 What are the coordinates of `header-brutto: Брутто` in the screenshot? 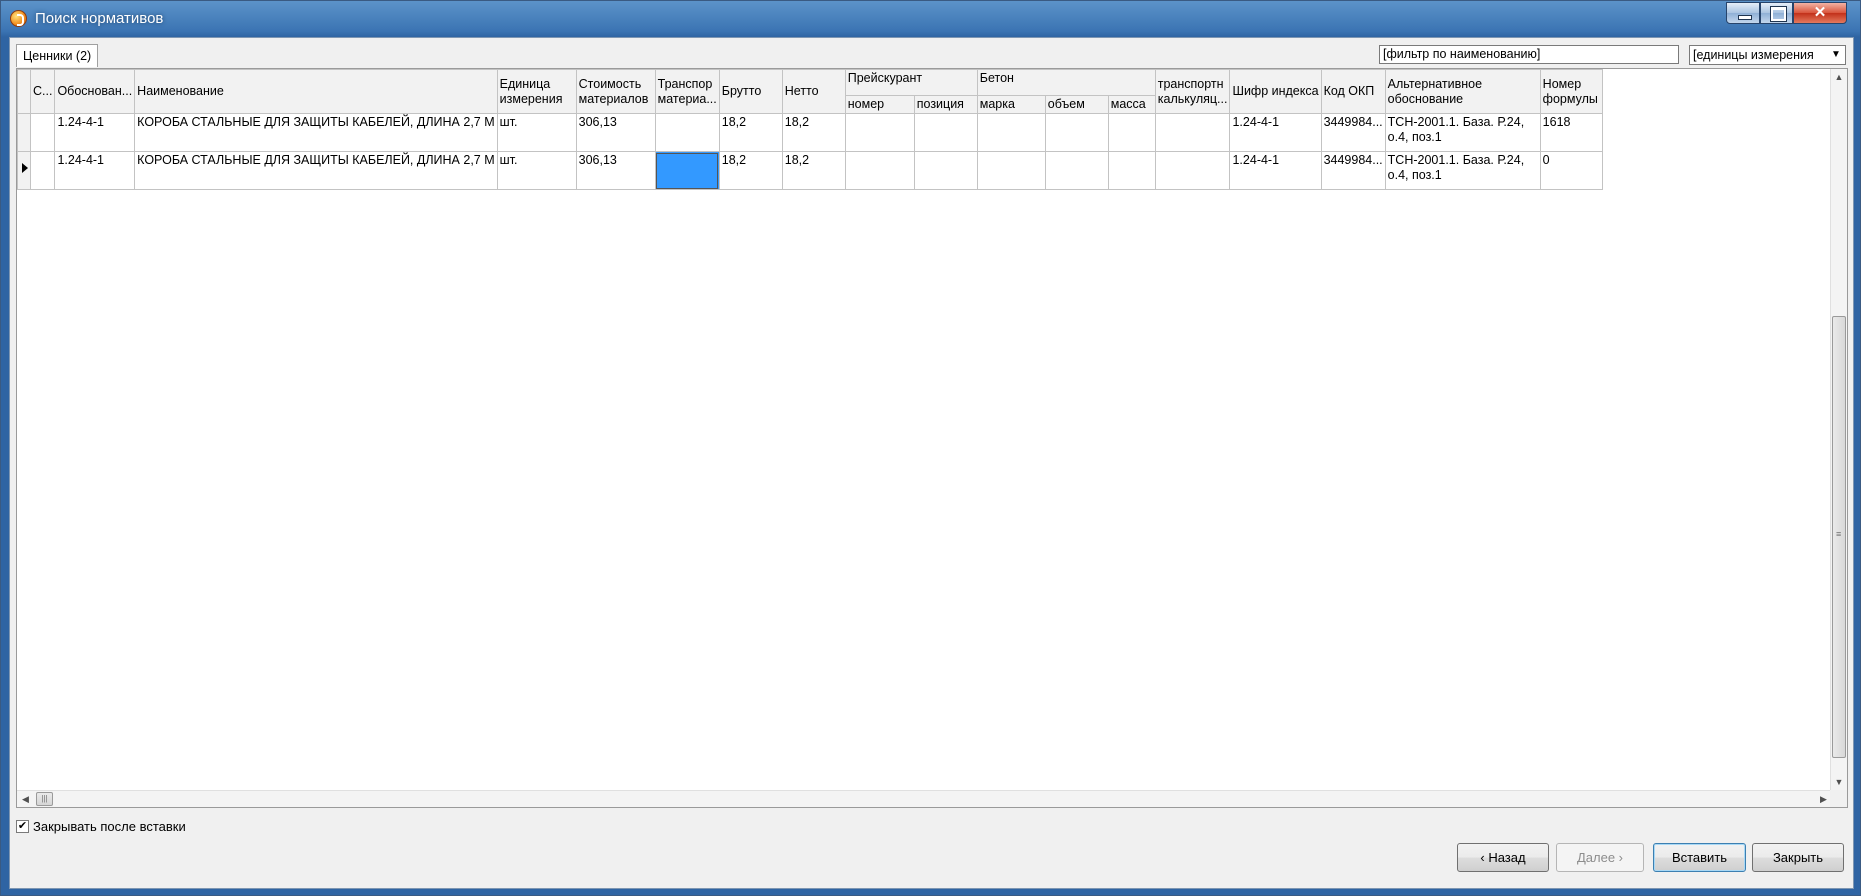 It's located at (750, 91).